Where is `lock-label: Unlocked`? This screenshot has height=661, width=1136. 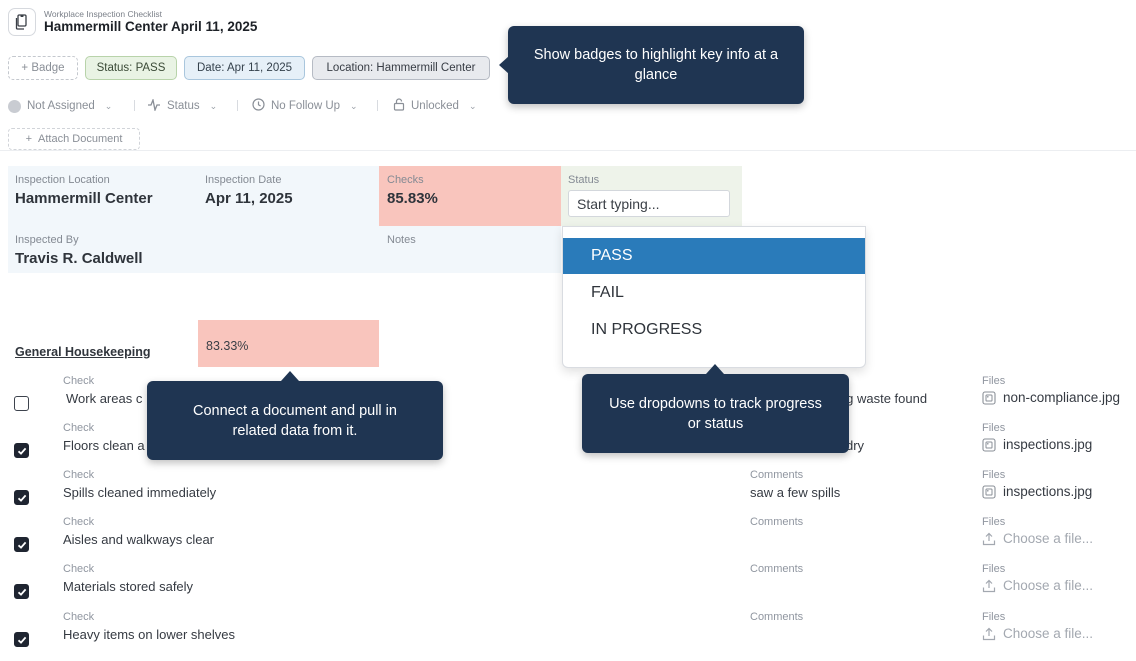 lock-label: Unlocked is located at coordinates (435, 106).